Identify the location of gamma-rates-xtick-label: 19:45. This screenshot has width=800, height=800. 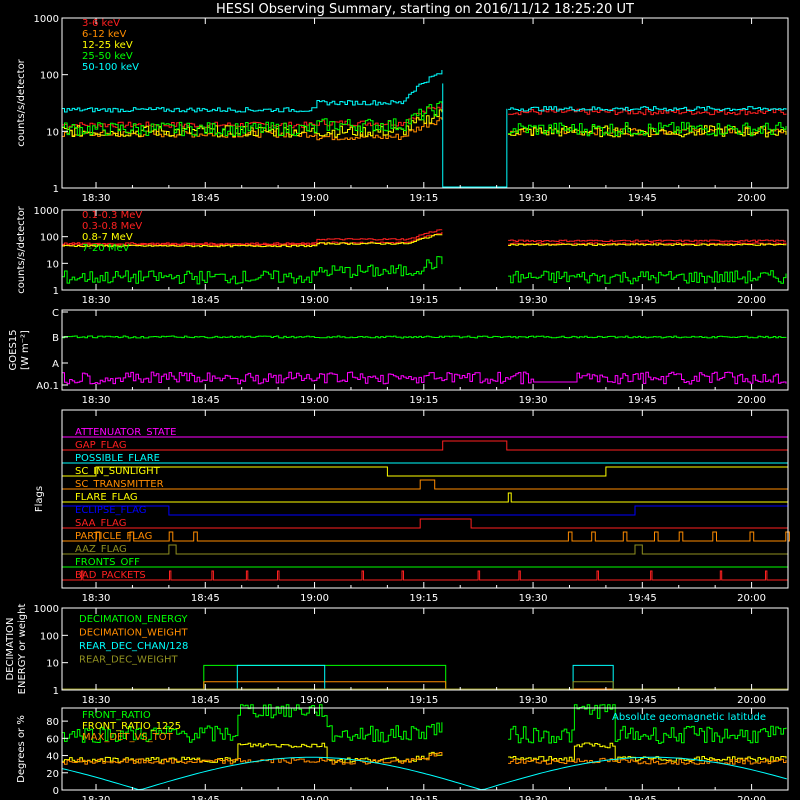
(642, 300).